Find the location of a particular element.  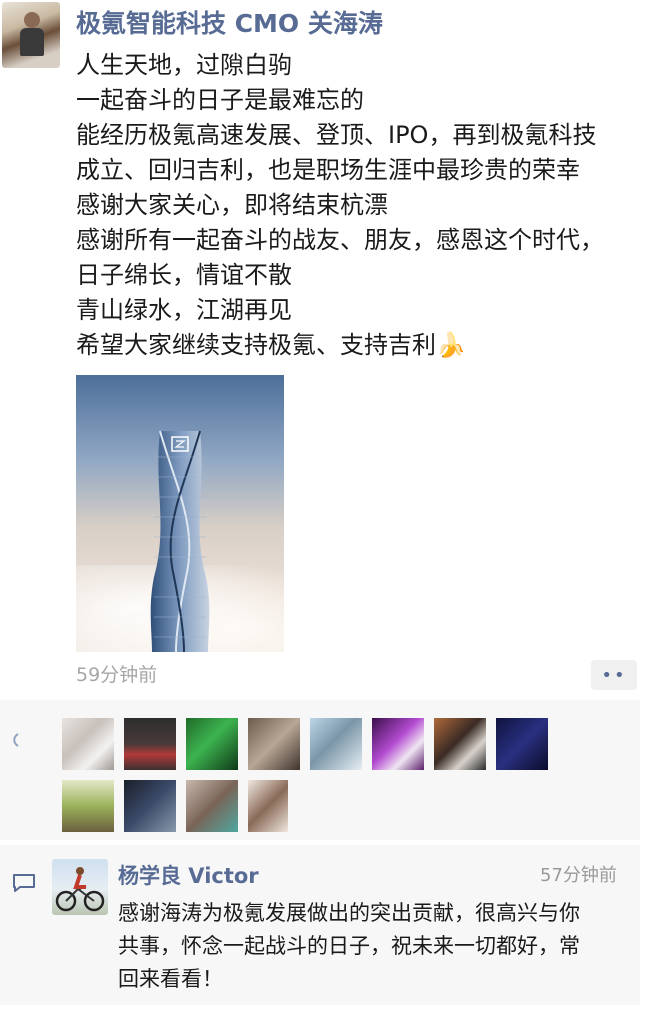

avatar-head is located at coordinates (32, 20).